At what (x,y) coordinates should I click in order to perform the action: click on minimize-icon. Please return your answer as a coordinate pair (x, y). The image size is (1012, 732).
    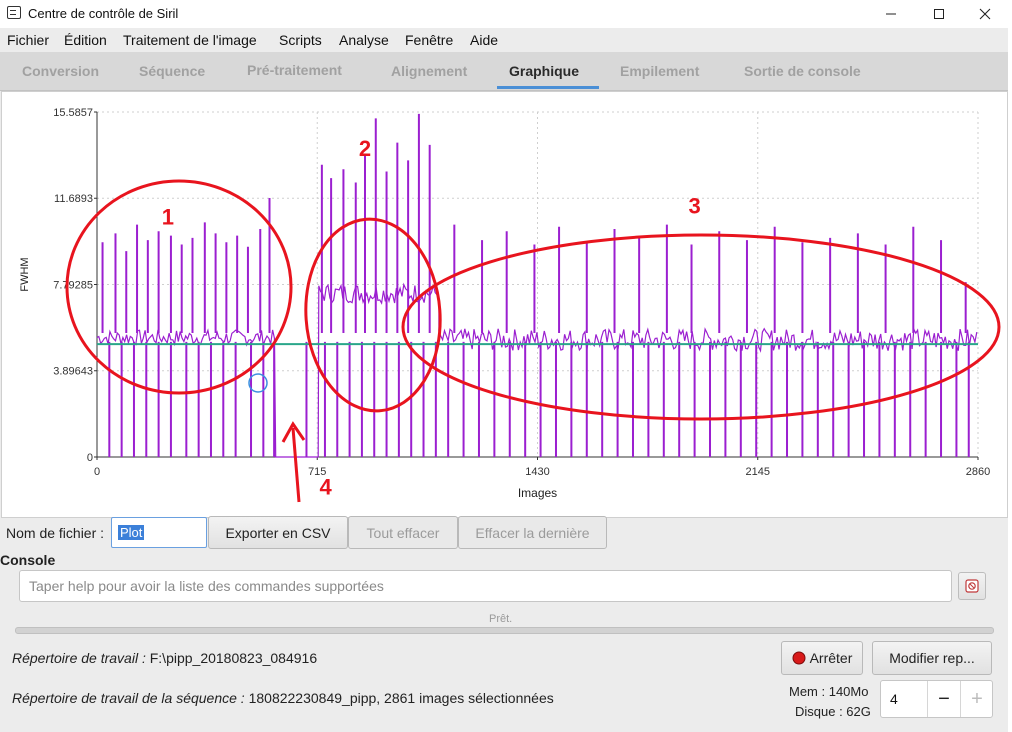
    Looking at the image, I should click on (891, 14).